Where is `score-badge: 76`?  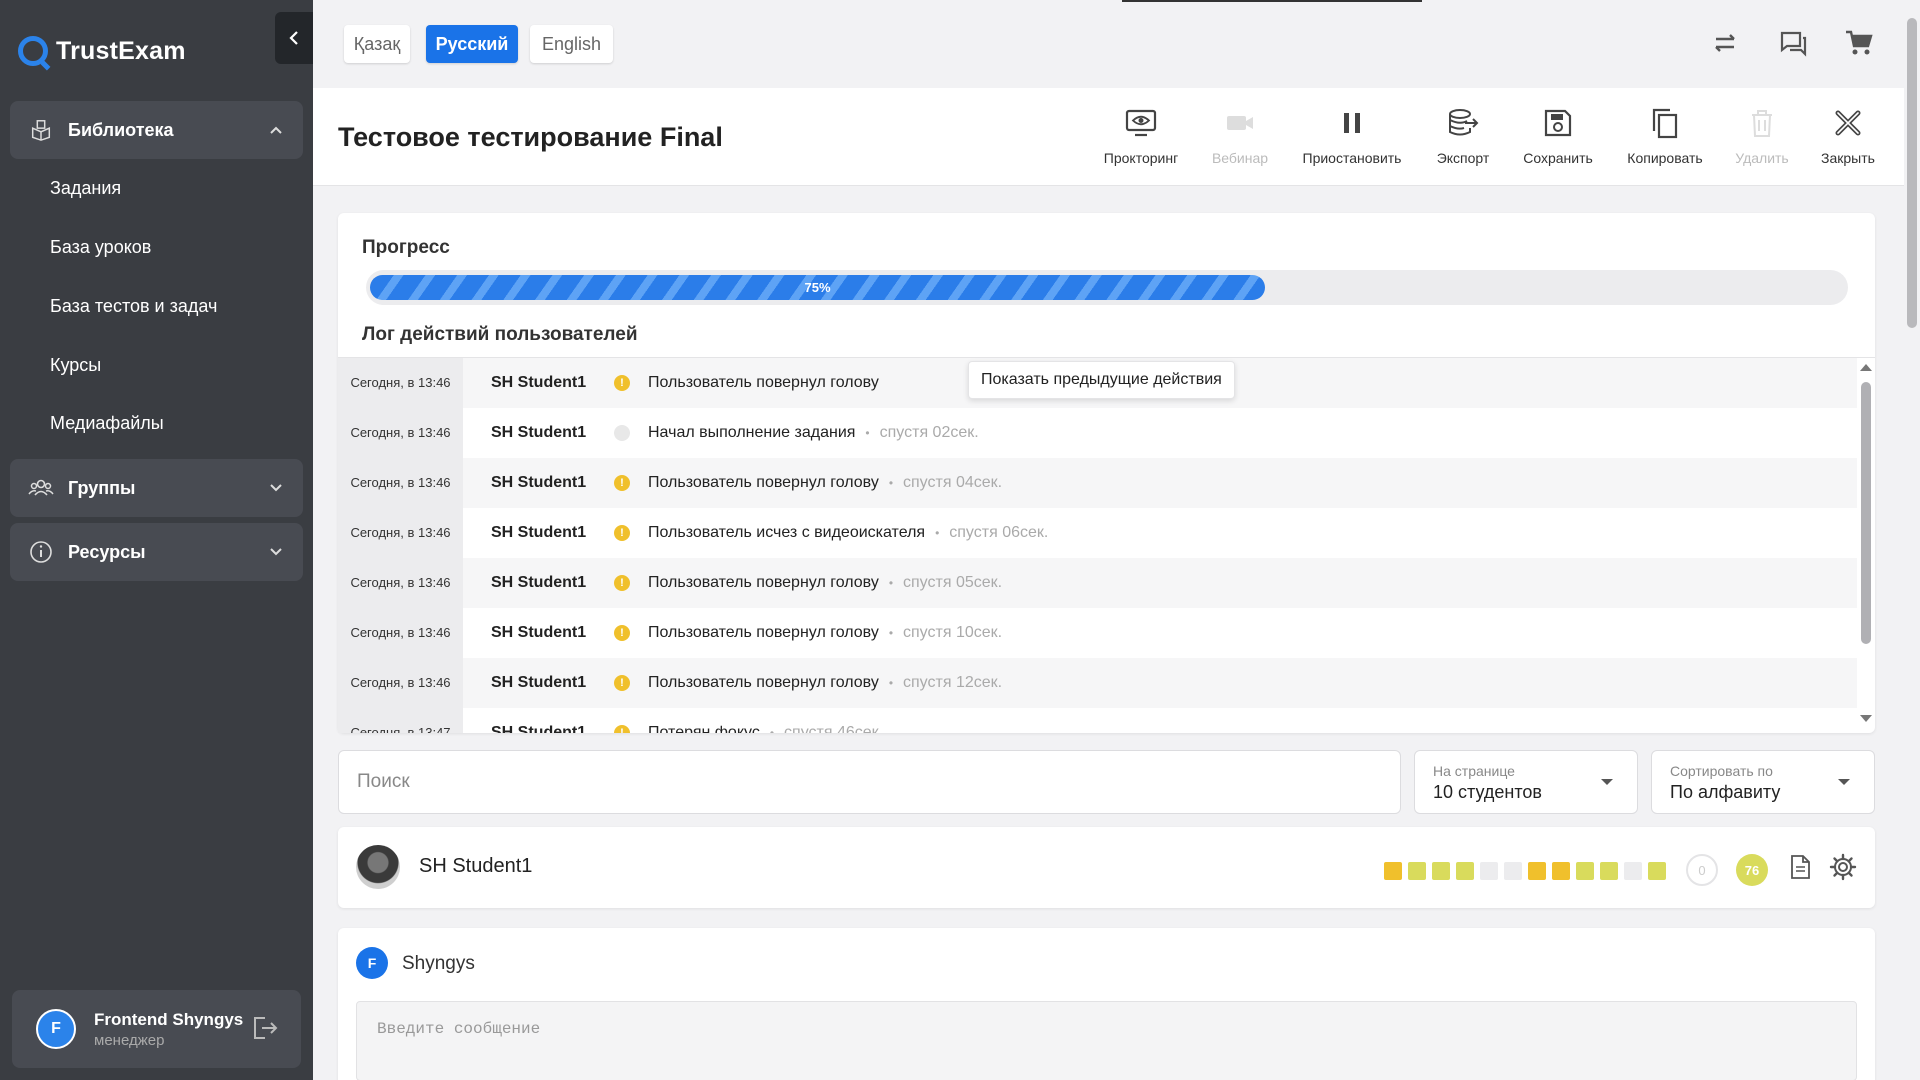 score-badge: 76 is located at coordinates (1752, 870).